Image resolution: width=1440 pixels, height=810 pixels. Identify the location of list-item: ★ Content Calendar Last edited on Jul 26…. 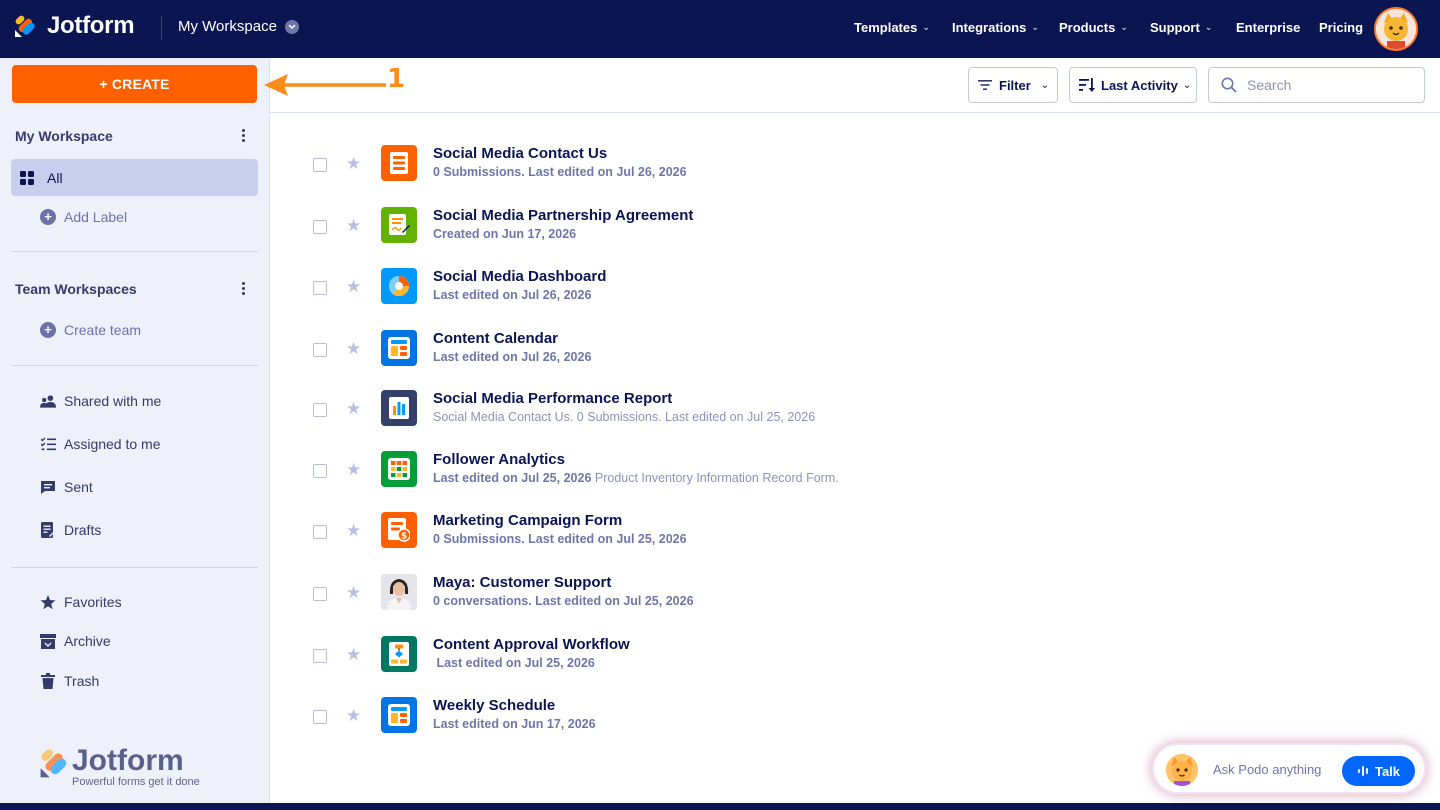
(855, 354).